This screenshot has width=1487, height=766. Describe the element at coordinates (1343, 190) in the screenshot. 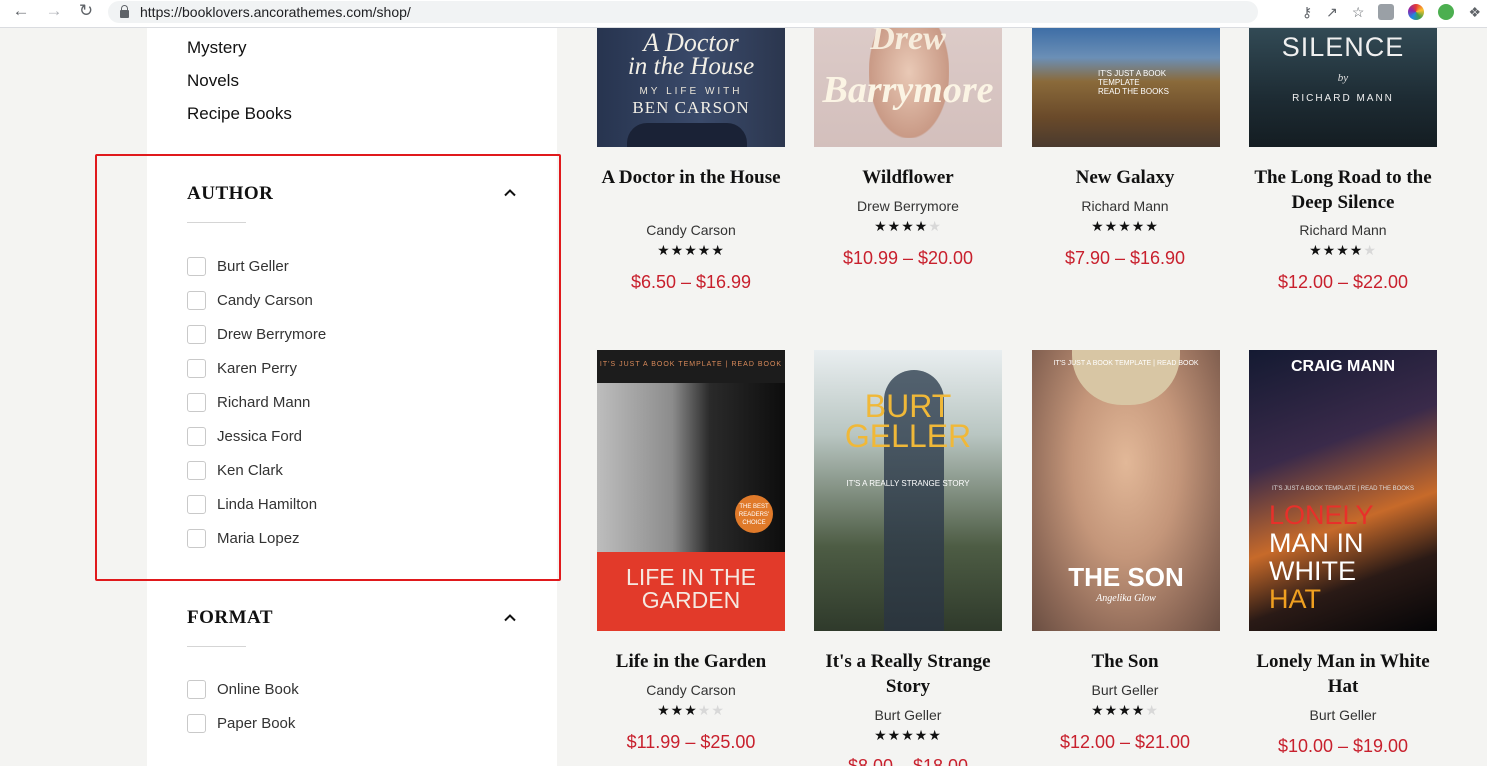

I see `product-title-link: The Long Road to the Deep Silence` at that location.